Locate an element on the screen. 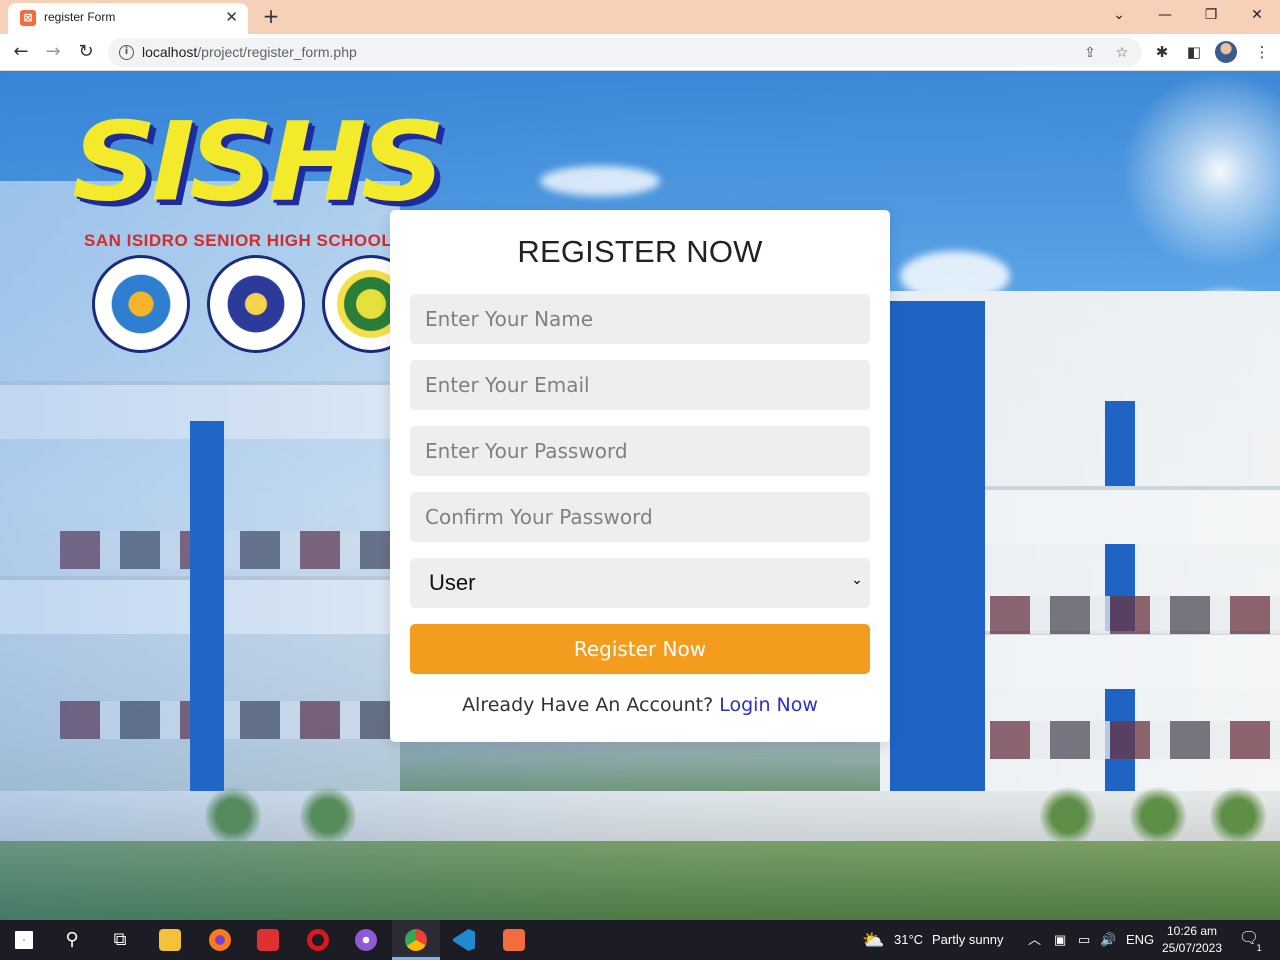 This screenshot has height=960, width=1280. network-icon: ▭ is located at coordinates (1084, 940).